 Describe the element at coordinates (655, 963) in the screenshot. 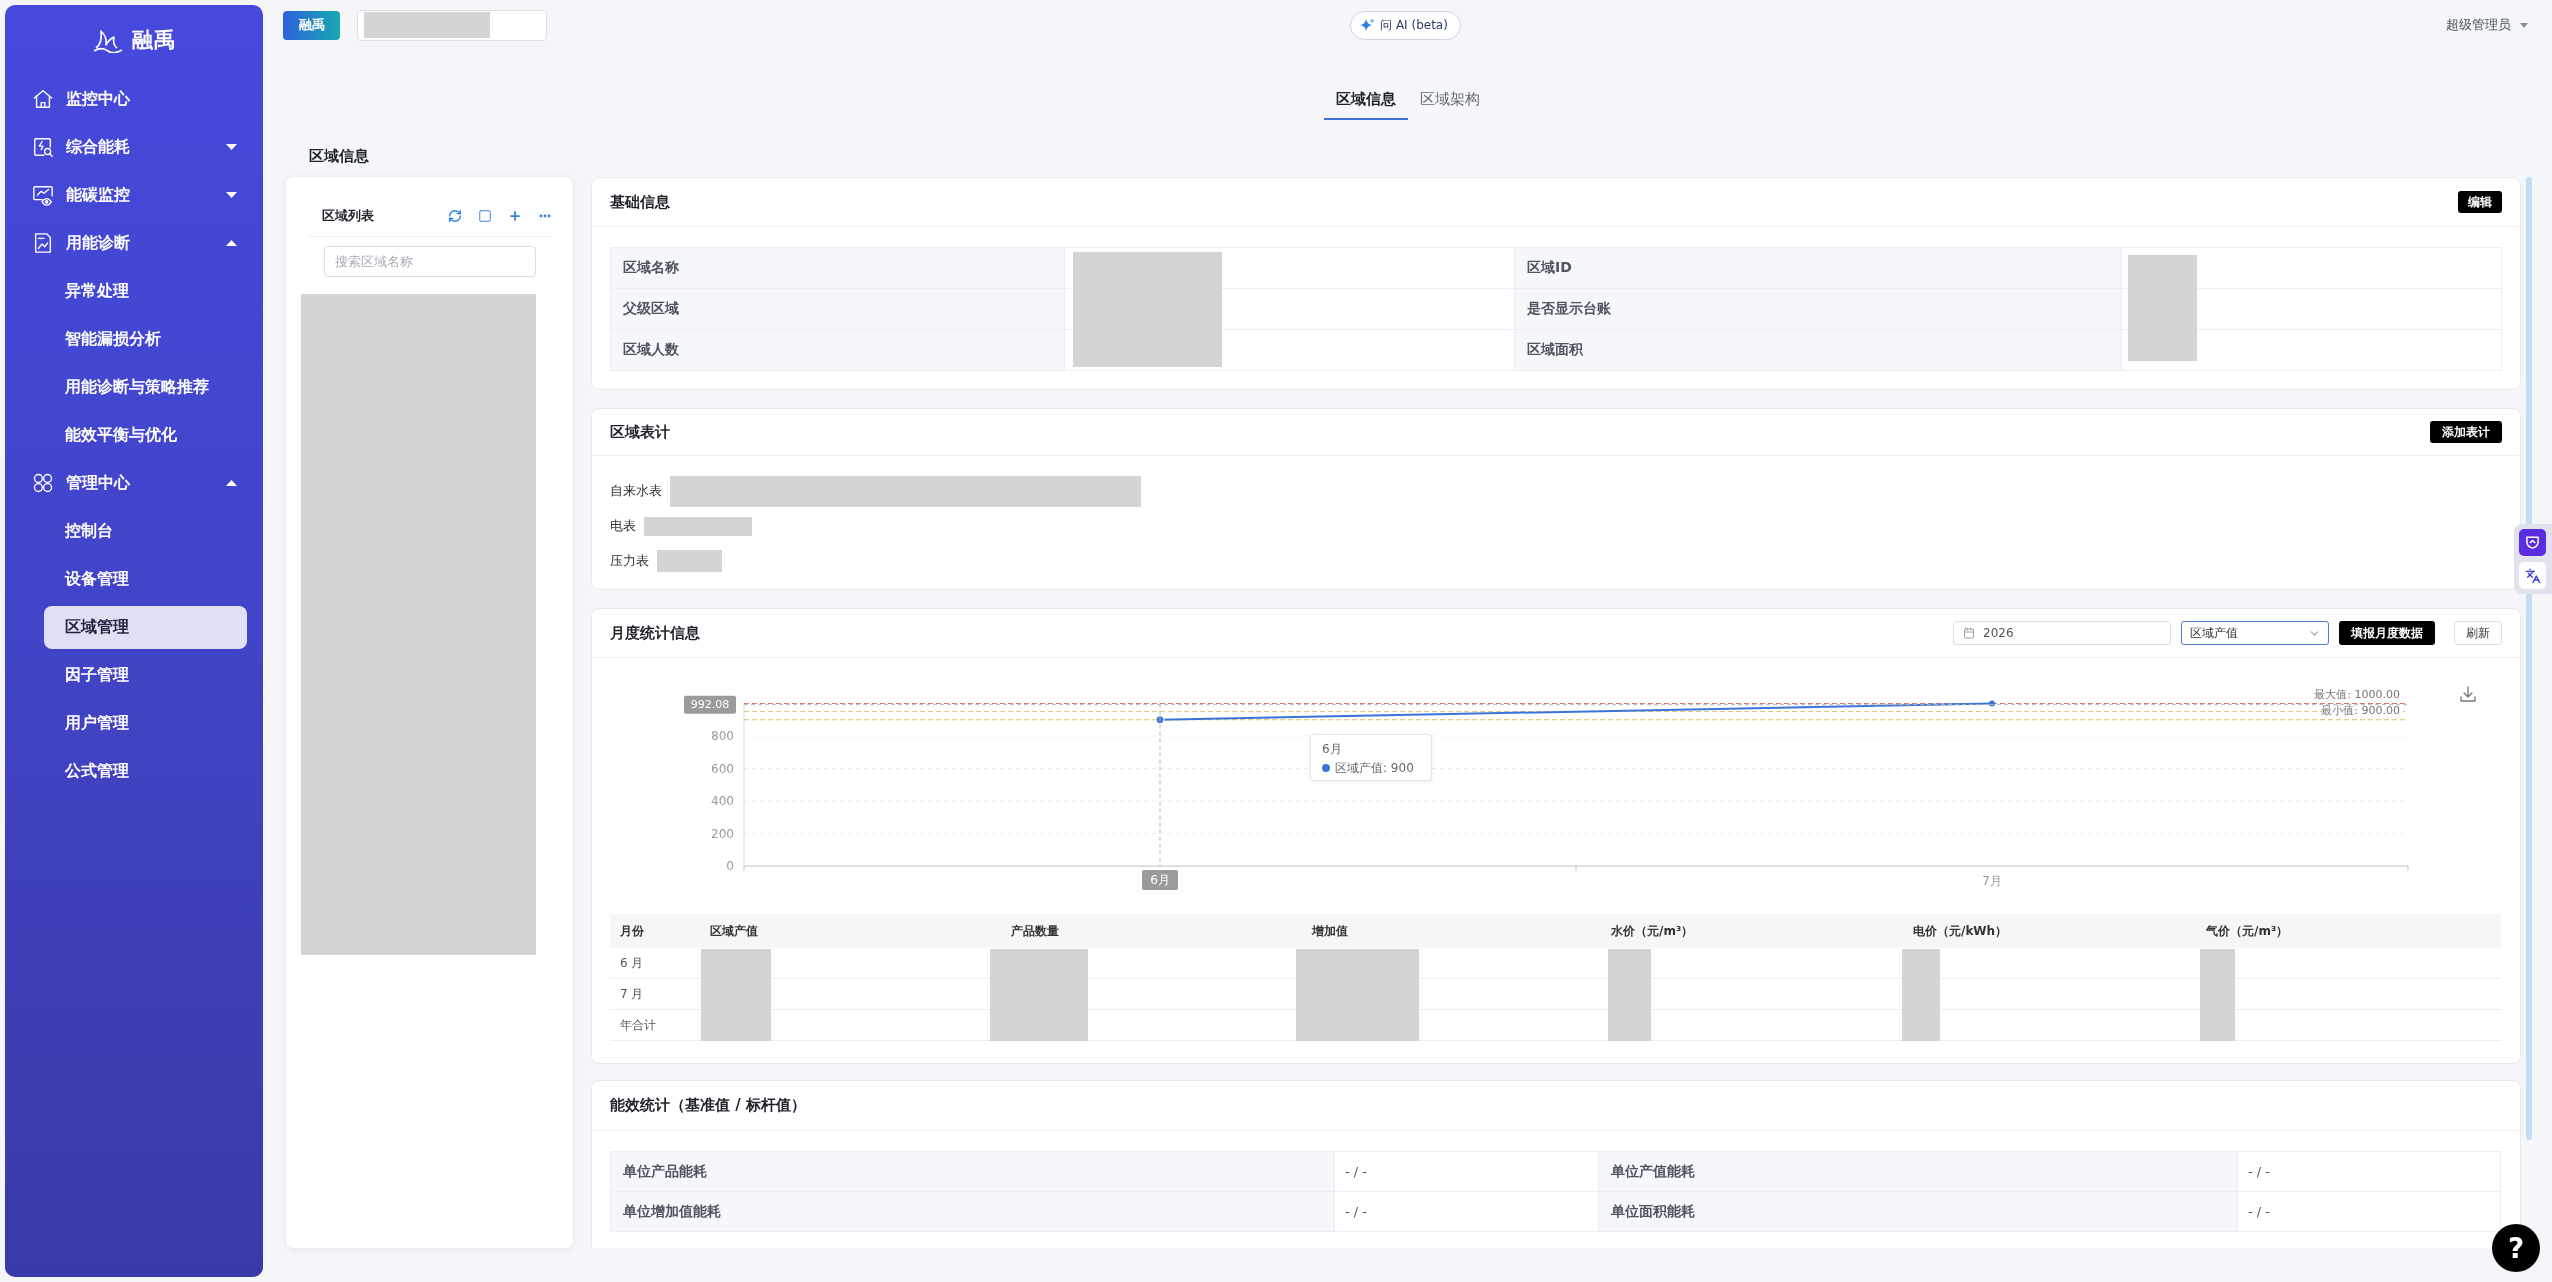

I see `table-cell: 6 月` at that location.